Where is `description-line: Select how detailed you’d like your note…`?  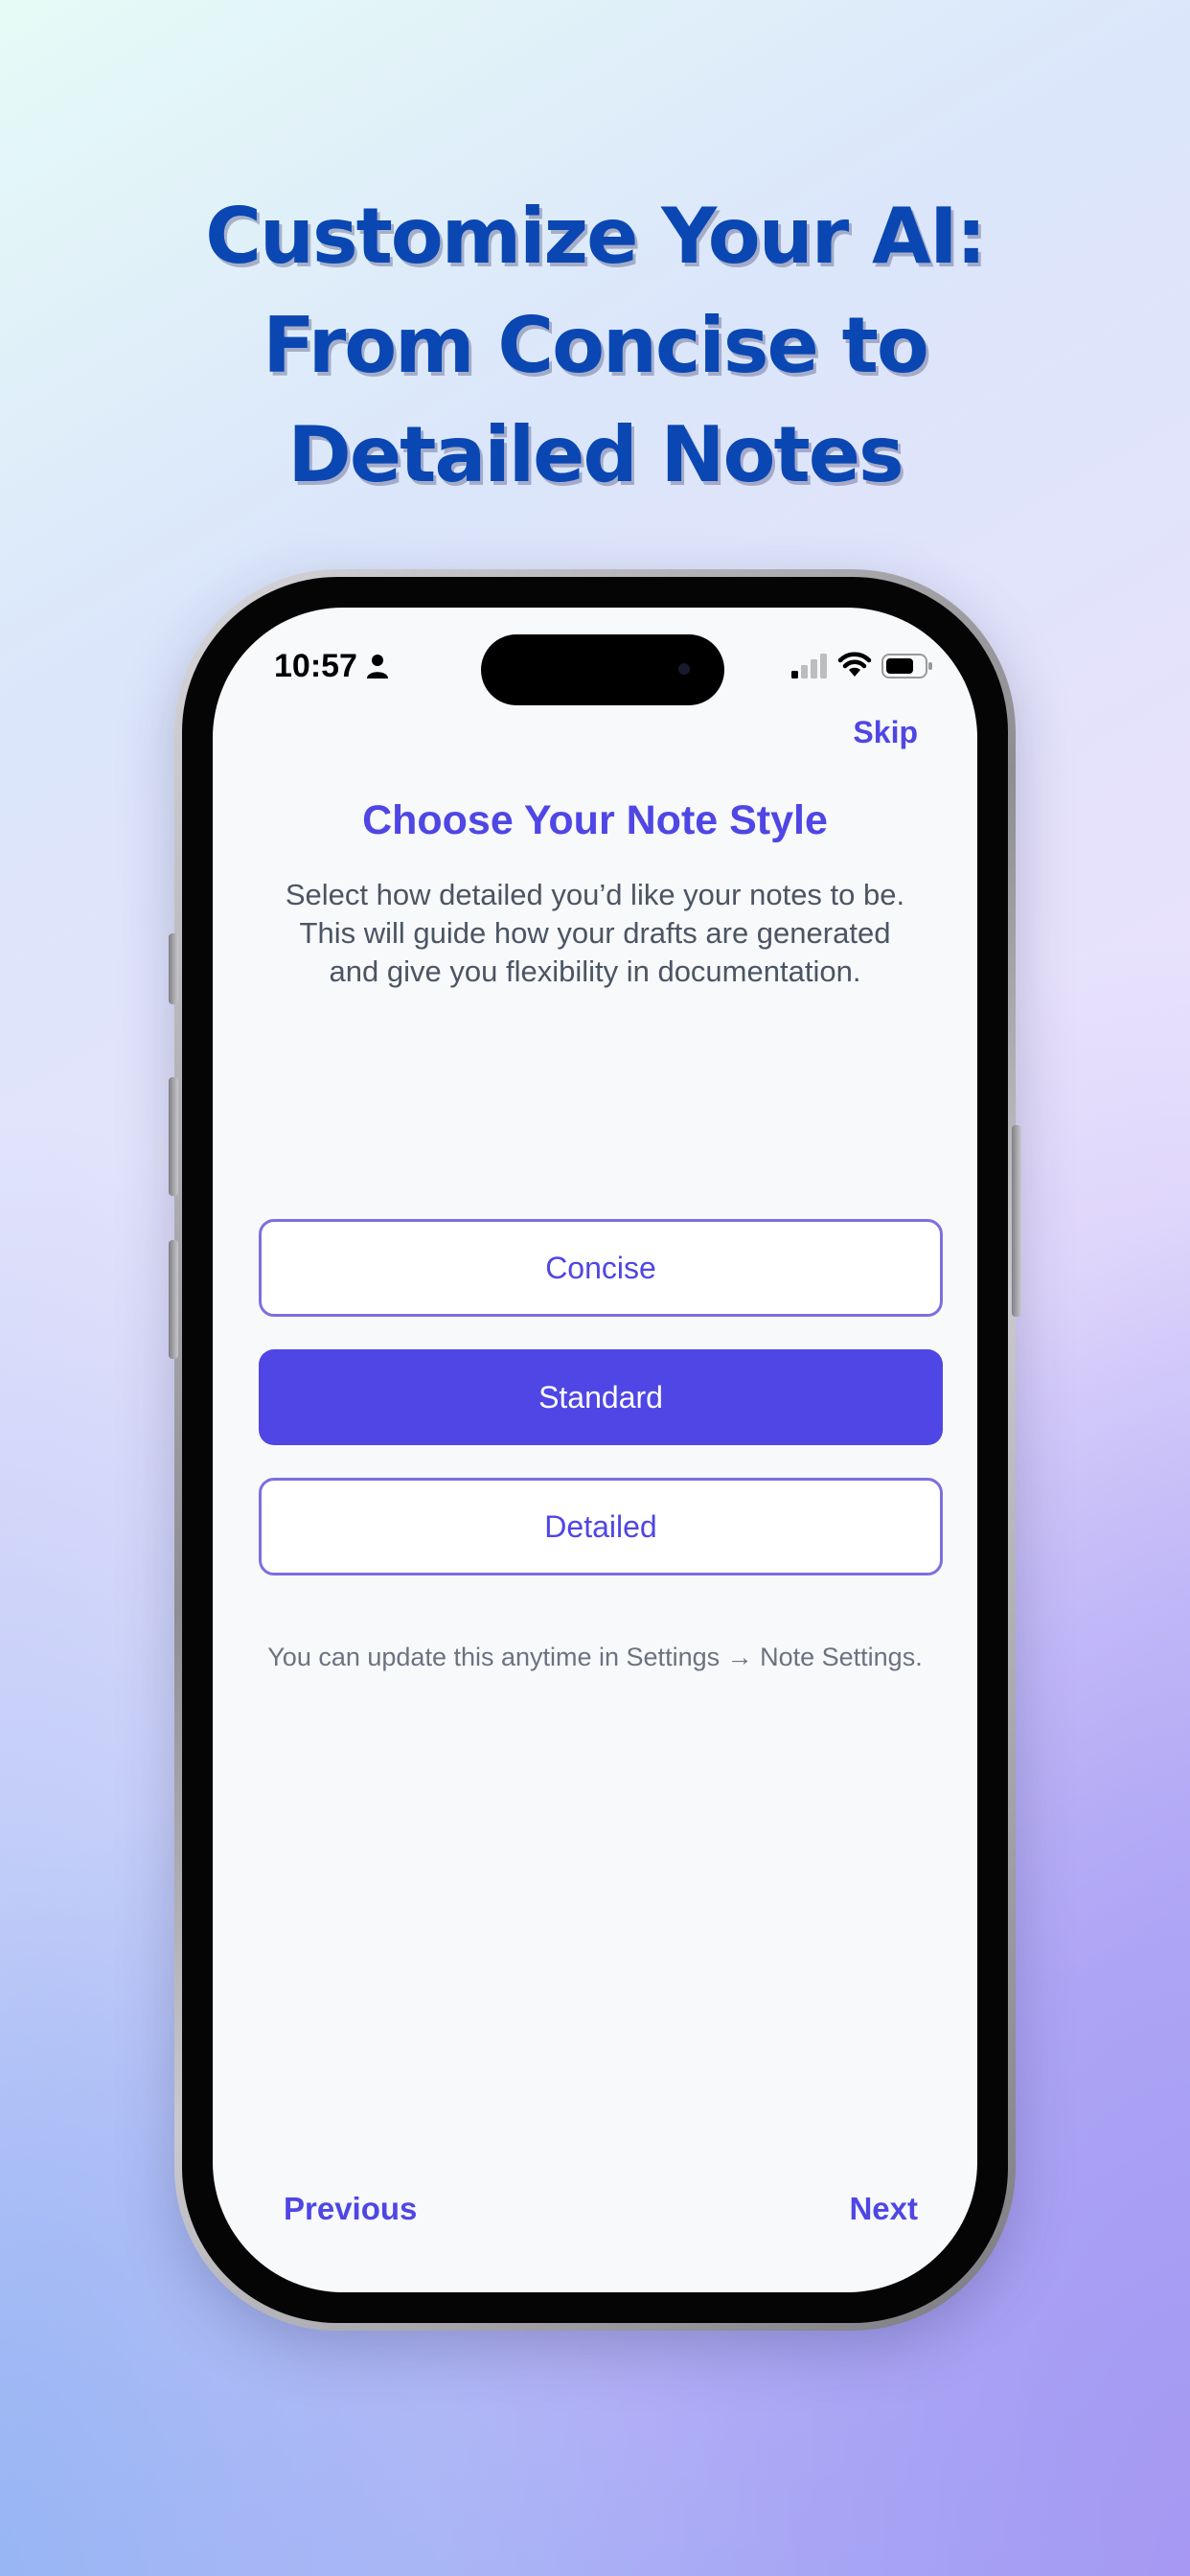 description-line: Select how detailed you’d like your note… is located at coordinates (595, 894).